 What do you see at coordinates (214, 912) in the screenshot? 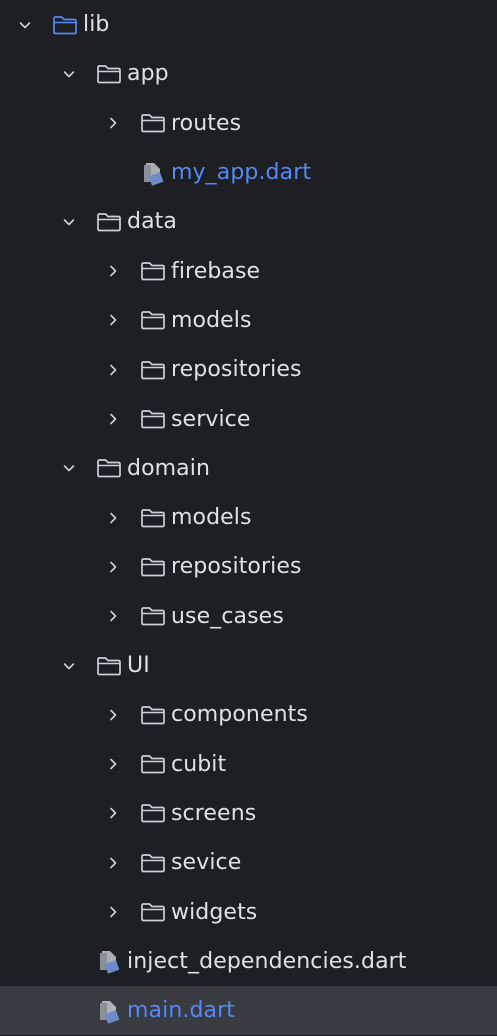
I see `tree-item-label: widgets` at bounding box center [214, 912].